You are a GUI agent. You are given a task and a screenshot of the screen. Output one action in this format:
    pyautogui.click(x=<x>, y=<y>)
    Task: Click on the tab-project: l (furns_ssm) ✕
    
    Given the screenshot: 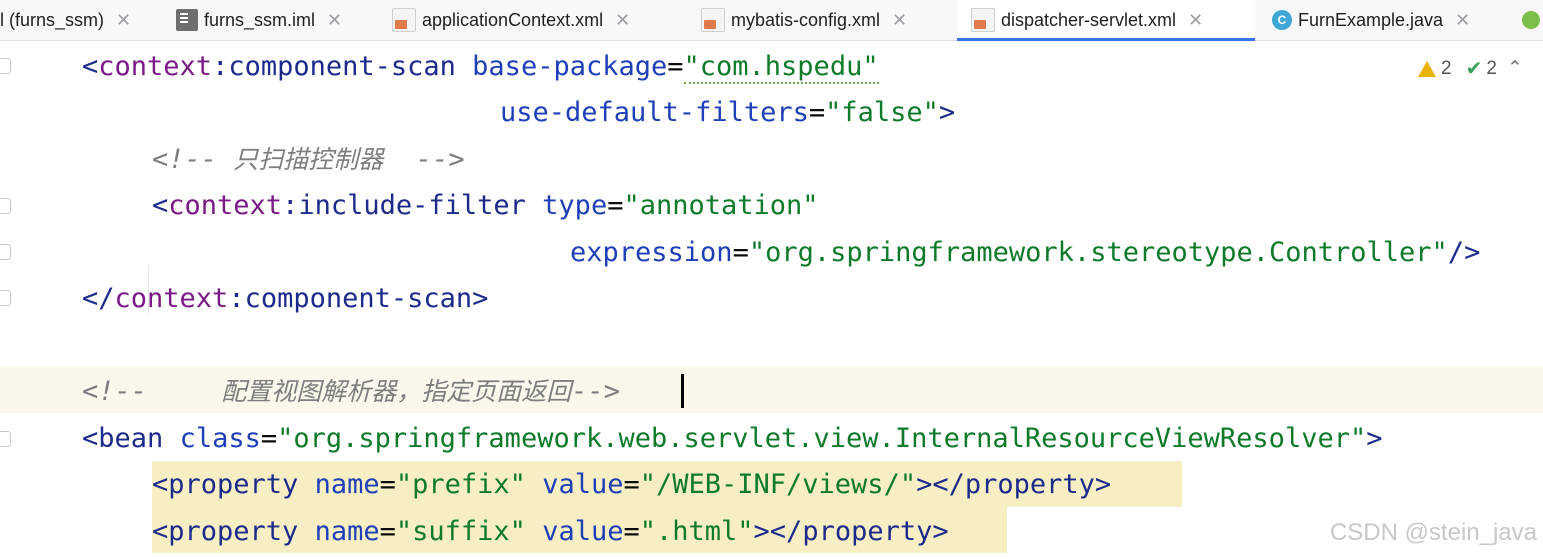 What is the action you would take?
    pyautogui.click(x=65, y=20)
    